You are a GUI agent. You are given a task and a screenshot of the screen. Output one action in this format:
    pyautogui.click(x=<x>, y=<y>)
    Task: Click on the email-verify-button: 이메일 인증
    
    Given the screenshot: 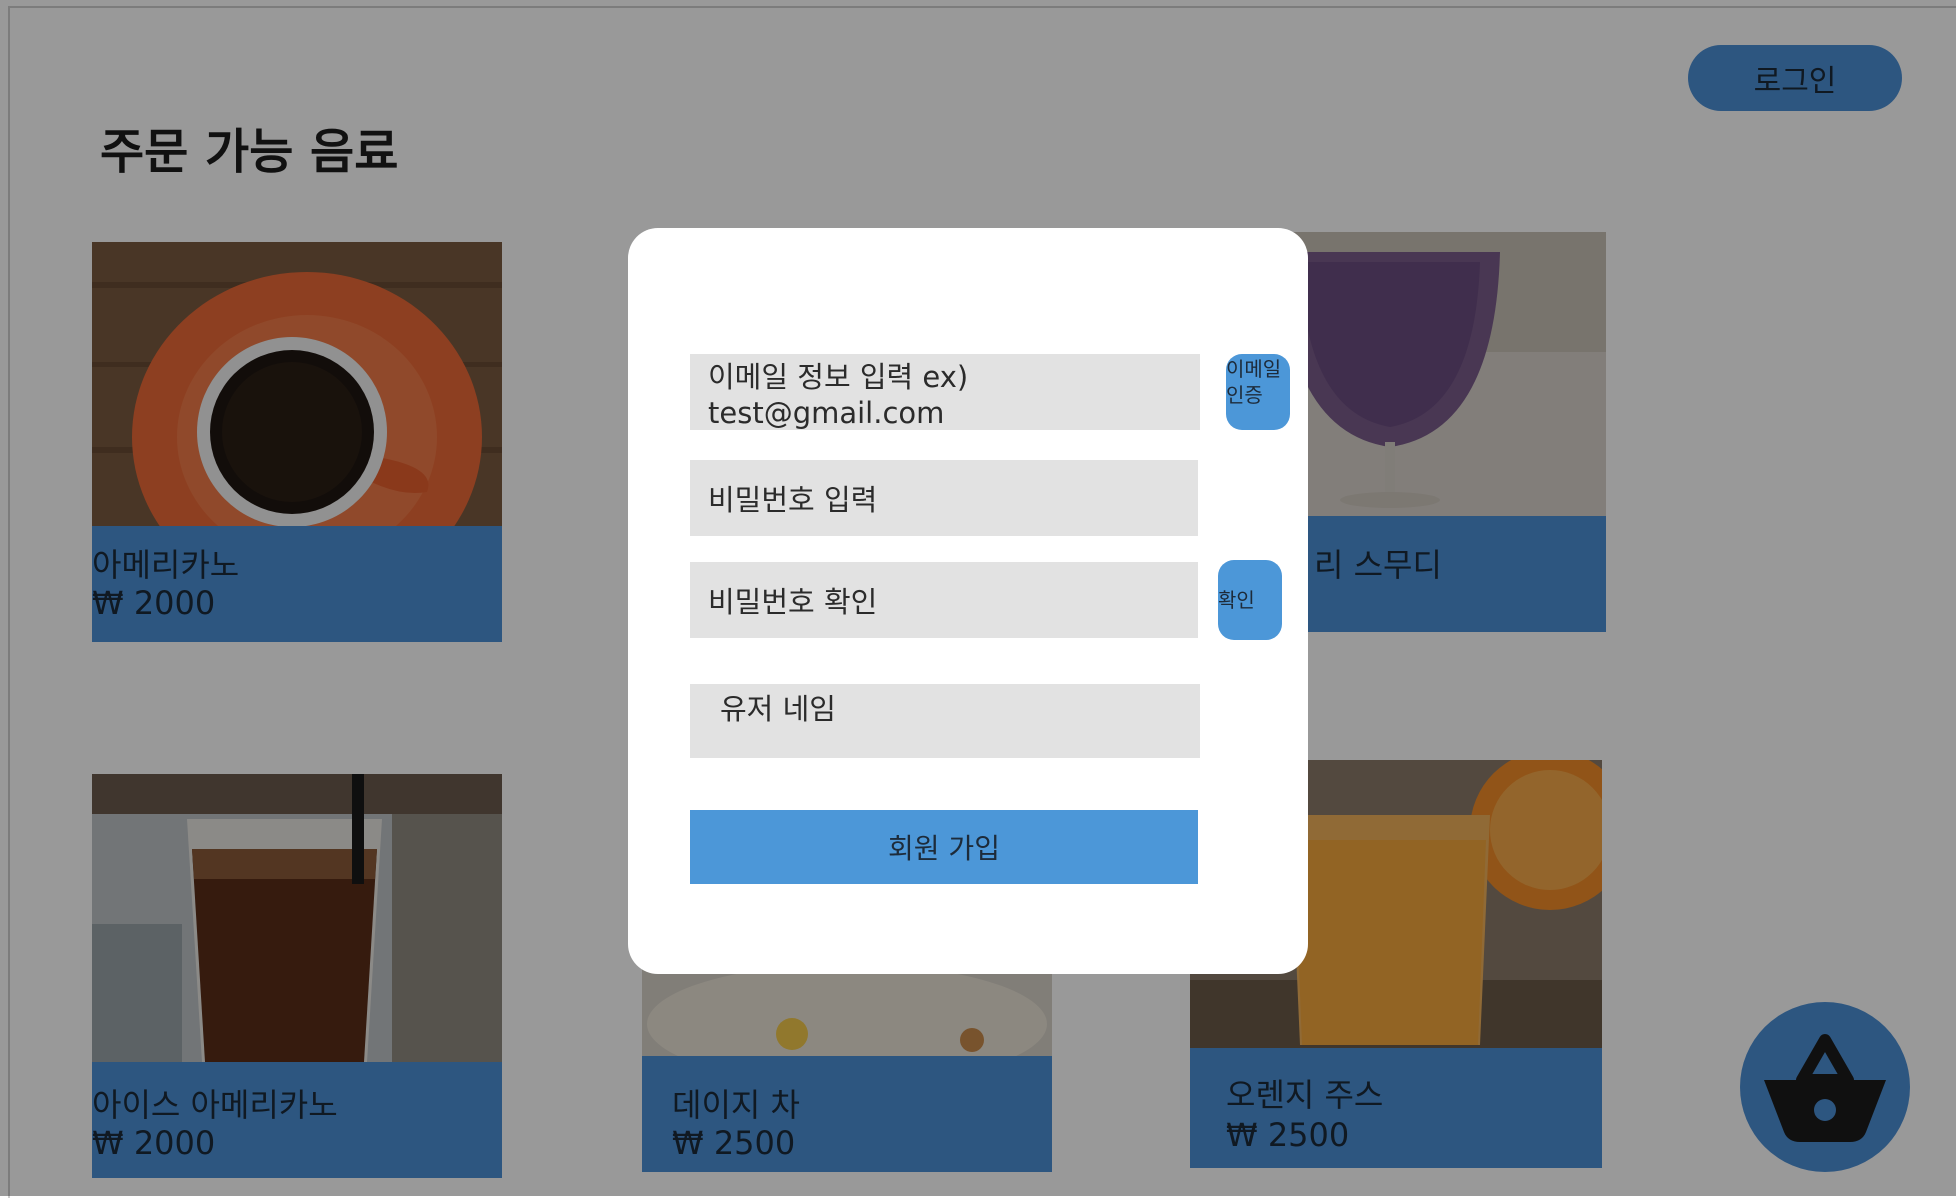 What is the action you would take?
    pyautogui.click(x=1258, y=392)
    